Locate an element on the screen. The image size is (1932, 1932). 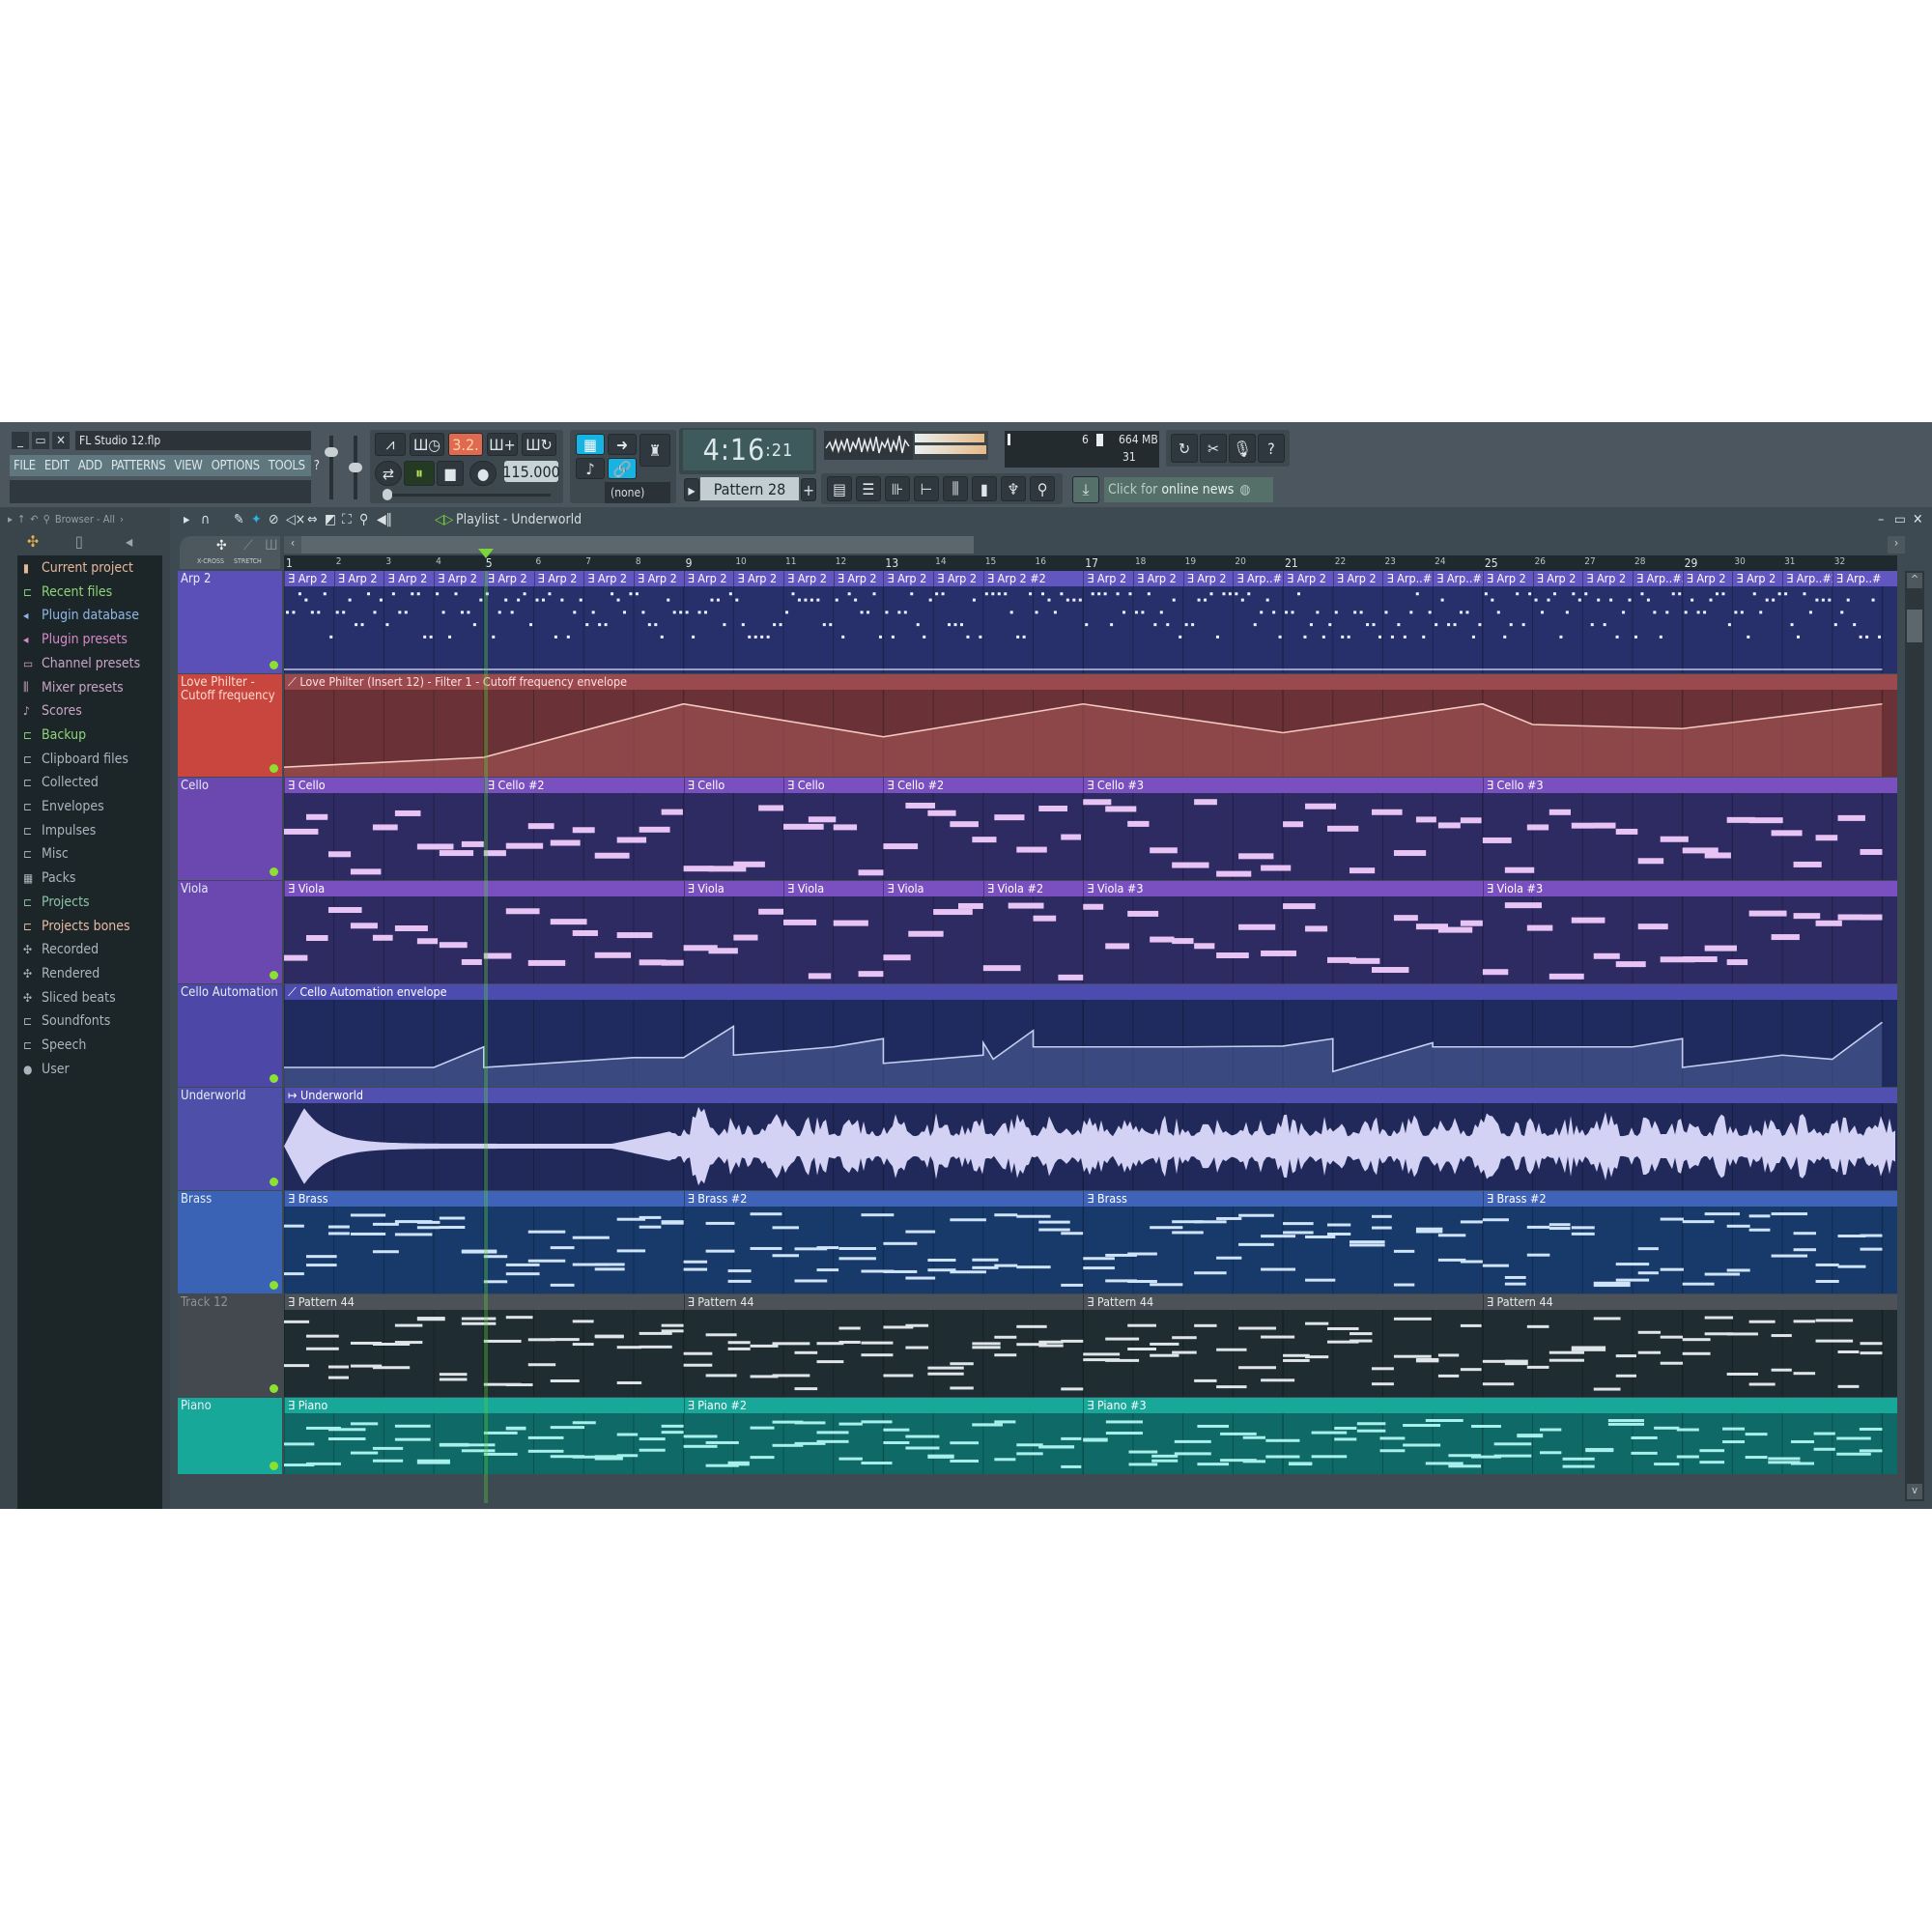
position-slider is located at coordinates (468, 495).